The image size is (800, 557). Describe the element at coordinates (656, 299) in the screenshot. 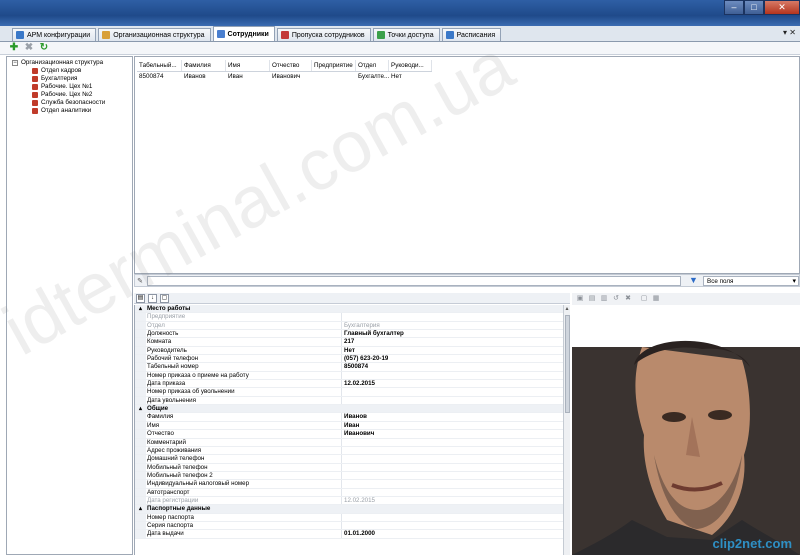

I see `save-photo-icon: ▦` at that location.